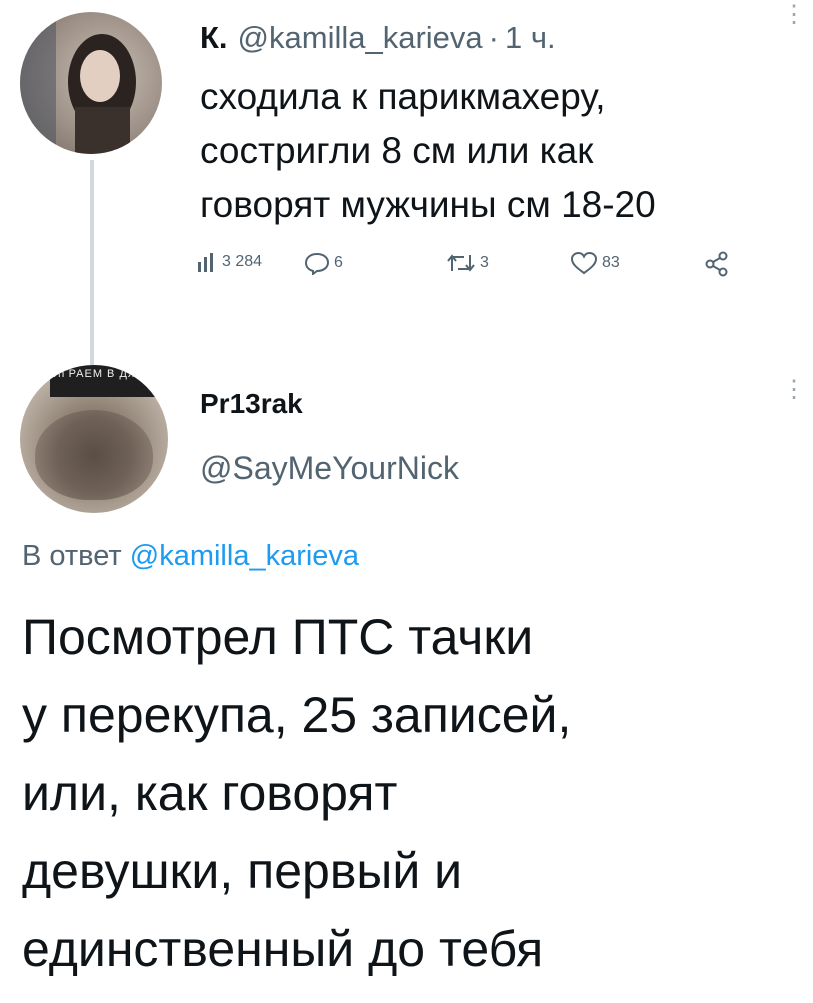 This screenshot has width=813, height=1003. What do you see at coordinates (461, 263) in the screenshot?
I see `repost-arrows-icon` at bounding box center [461, 263].